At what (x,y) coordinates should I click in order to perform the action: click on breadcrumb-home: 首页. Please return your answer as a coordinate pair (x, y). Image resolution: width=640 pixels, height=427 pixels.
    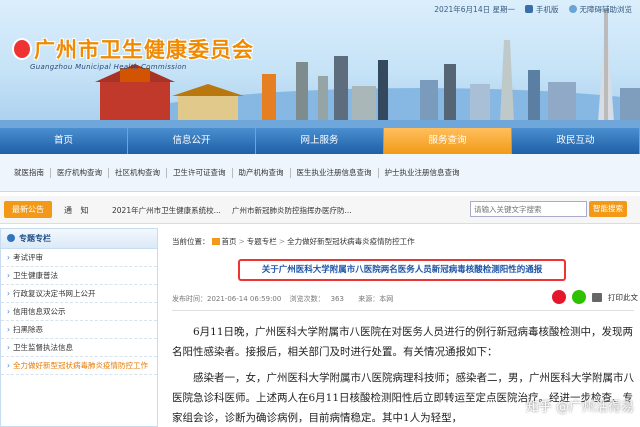
    Looking at the image, I should click on (229, 241).